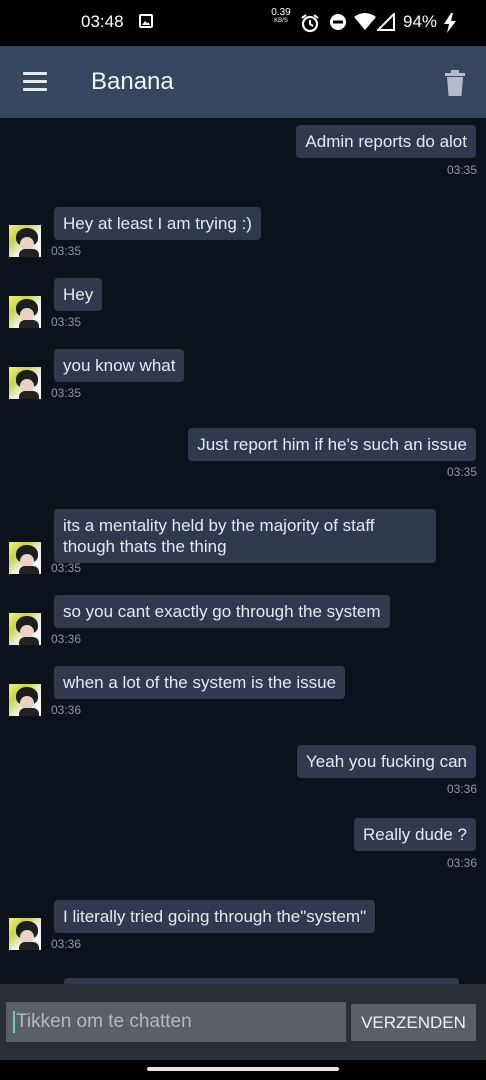 Image resolution: width=486 pixels, height=1080 pixels. I want to click on hamburger-menu-icon, so click(35, 82).